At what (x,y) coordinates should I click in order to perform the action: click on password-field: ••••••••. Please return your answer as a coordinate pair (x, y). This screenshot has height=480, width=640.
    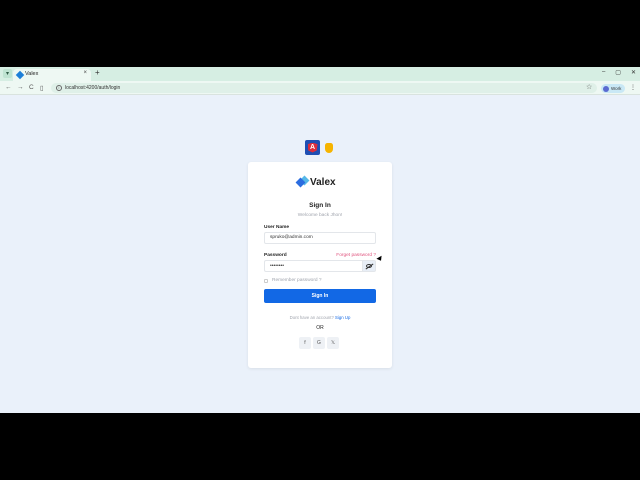
    Looking at the image, I should click on (313, 266).